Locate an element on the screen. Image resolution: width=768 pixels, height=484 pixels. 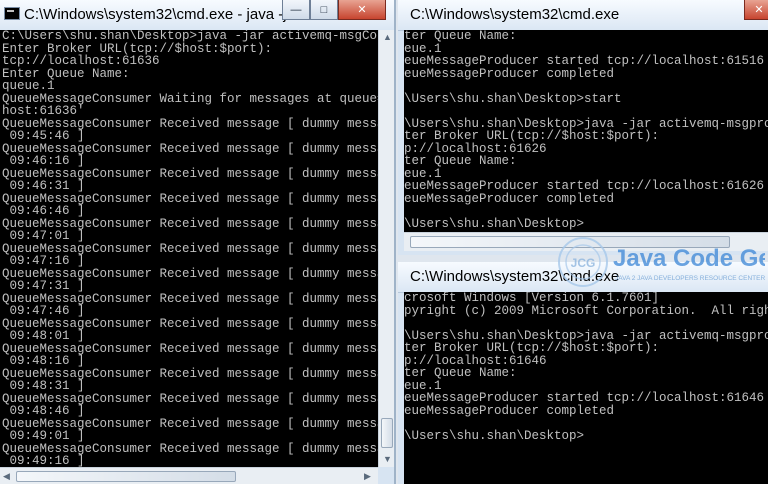
console-line: 09:46:31 ] is located at coordinates (43, 186).